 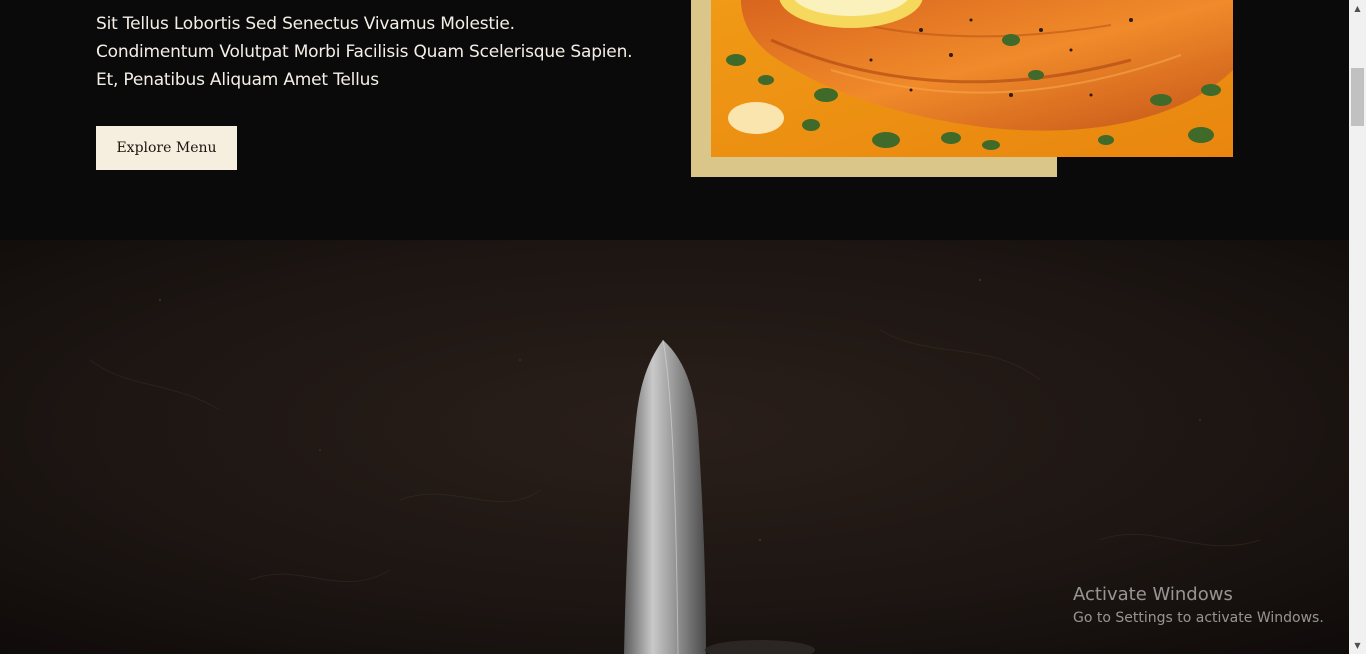 I want to click on down-arrow-icon: ▼, so click(x=1357, y=645).